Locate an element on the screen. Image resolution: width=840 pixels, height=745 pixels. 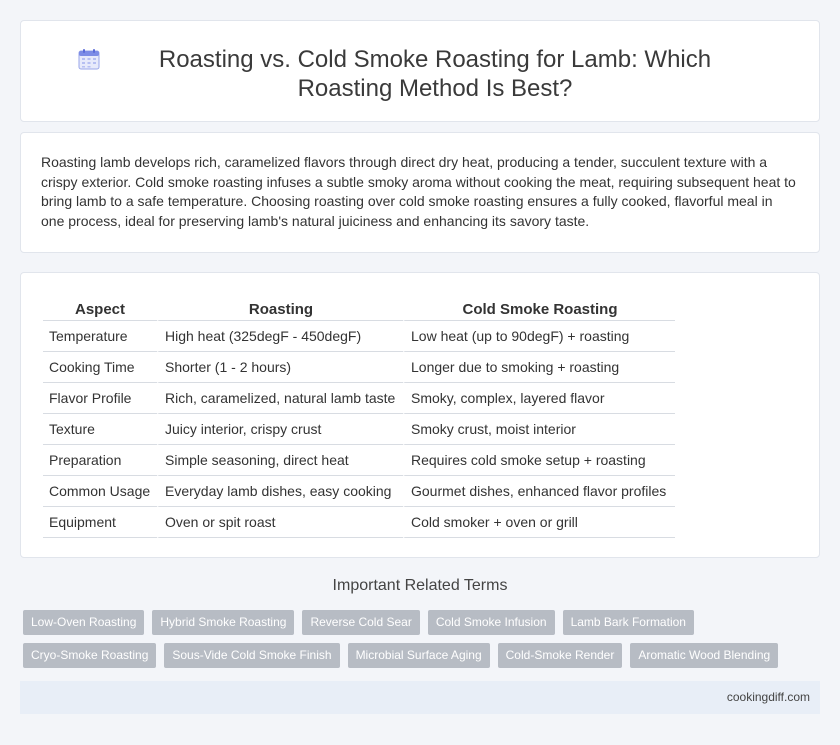
related-term-tag: Cold-Smoke Render is located at coordinates (560, 655).